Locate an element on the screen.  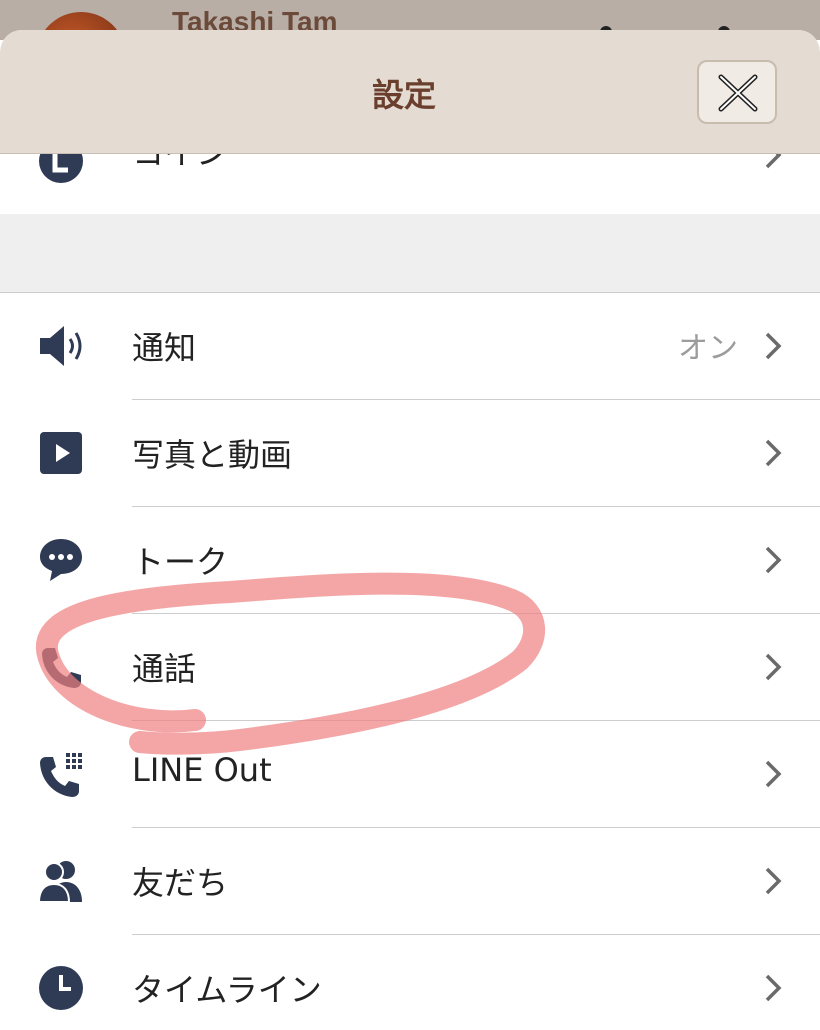
settings-row-calls: 通話 is located at coordinates (410, 667).